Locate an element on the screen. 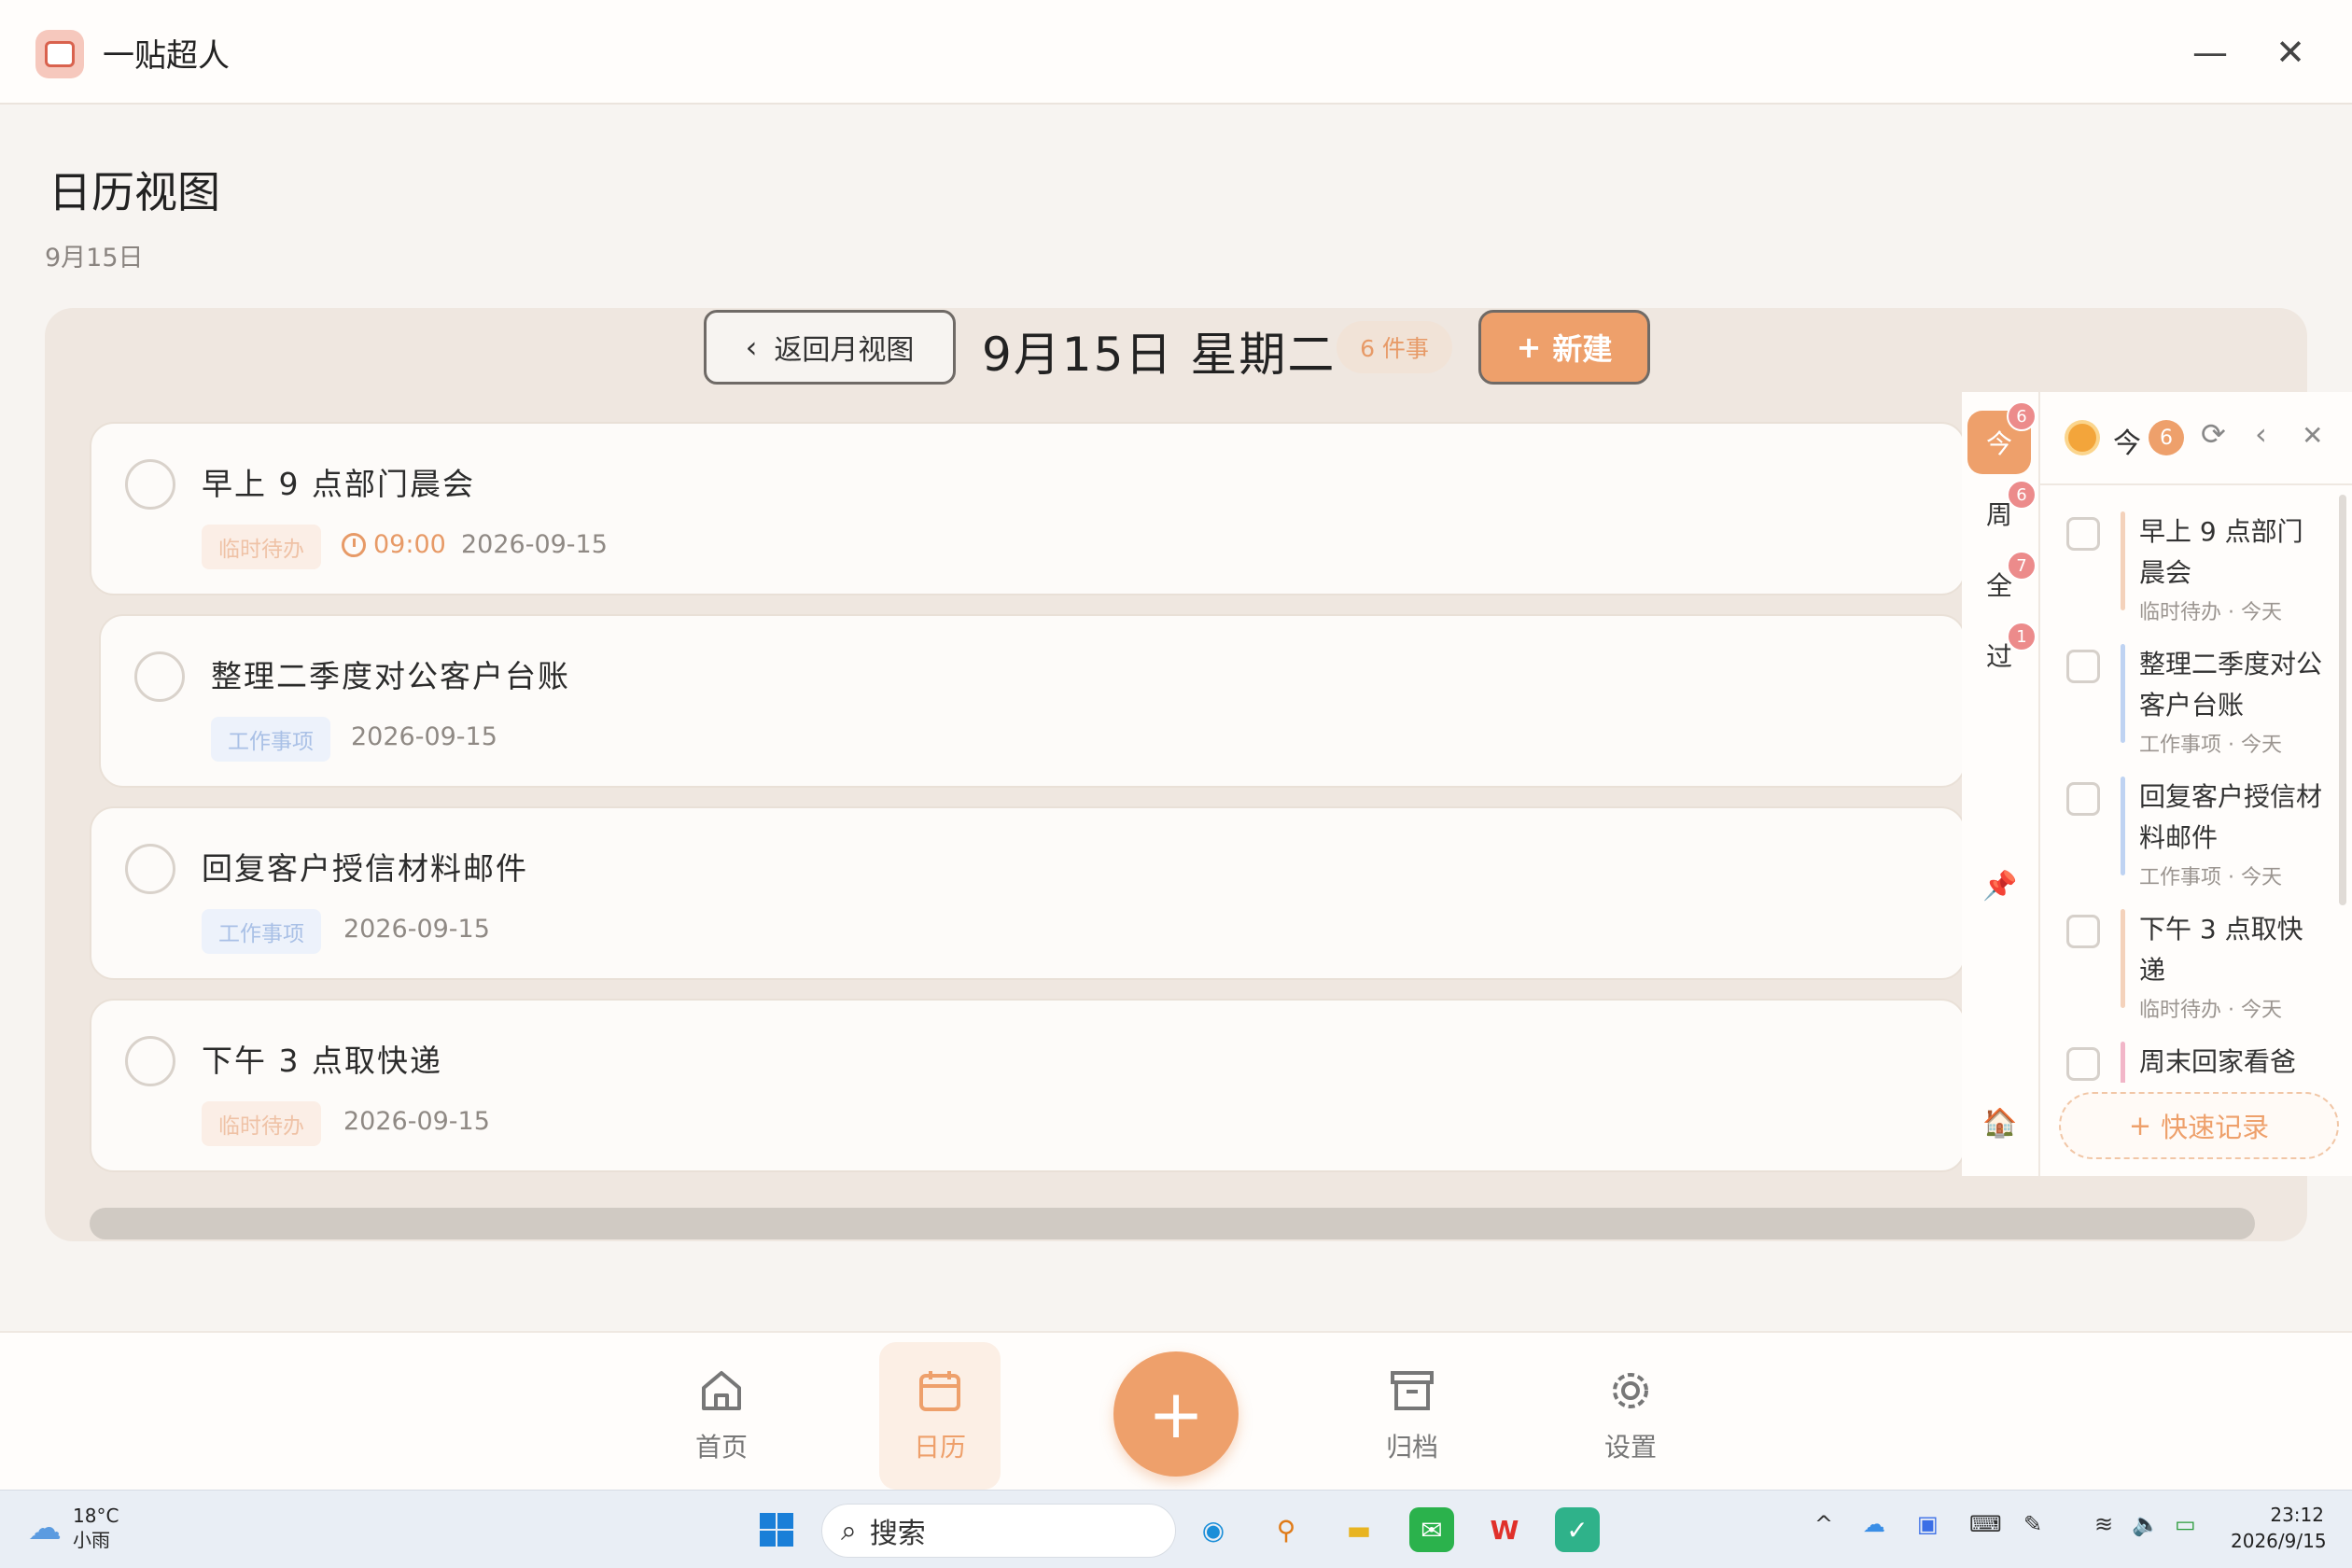 Image resolution: width=2352 pixels, height=1568 pixels. page-title: 日历视图 is located at coordinates (134, 192).